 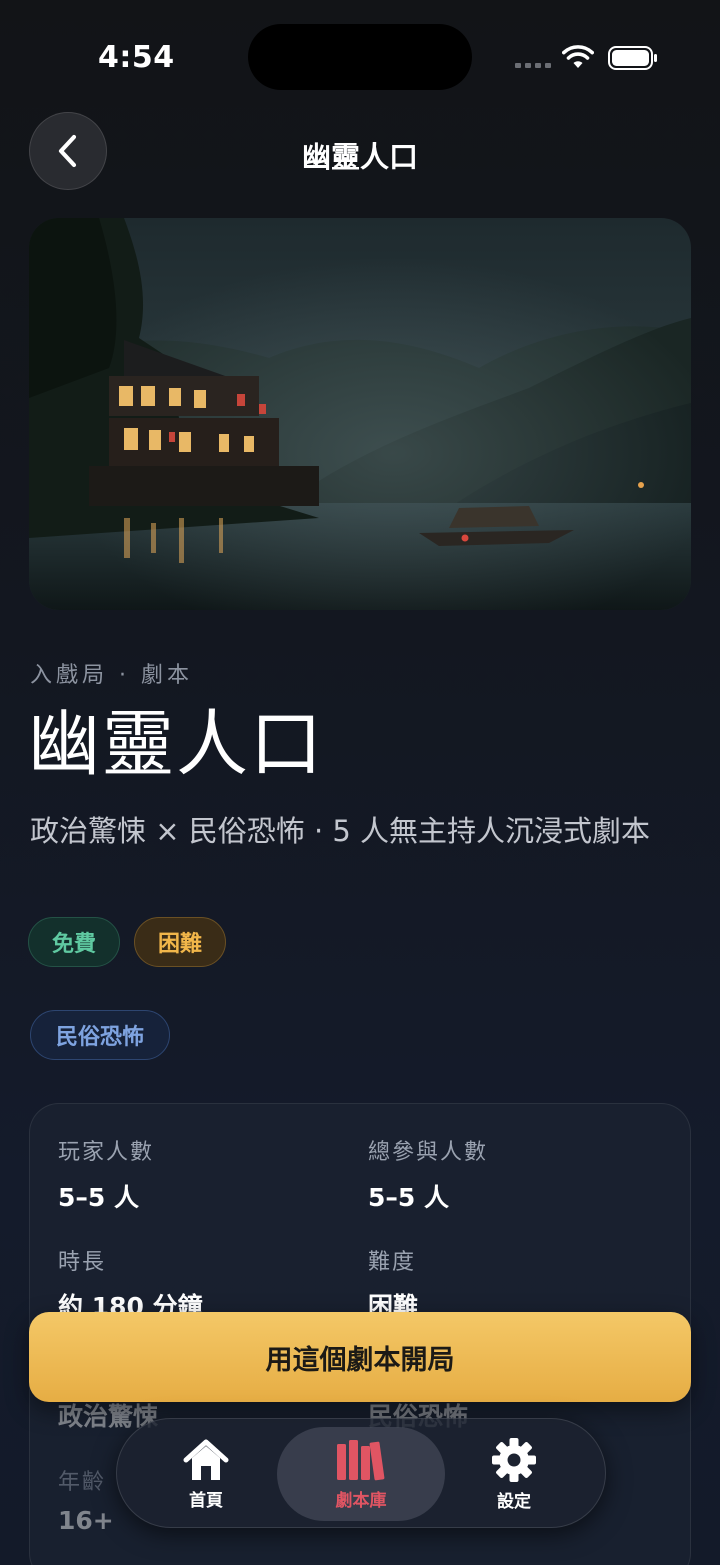 What do you see at coordinates (180, 942) in the screenshot?
I see `difficulty-badge: 困難` at bounding box center [180, 942].